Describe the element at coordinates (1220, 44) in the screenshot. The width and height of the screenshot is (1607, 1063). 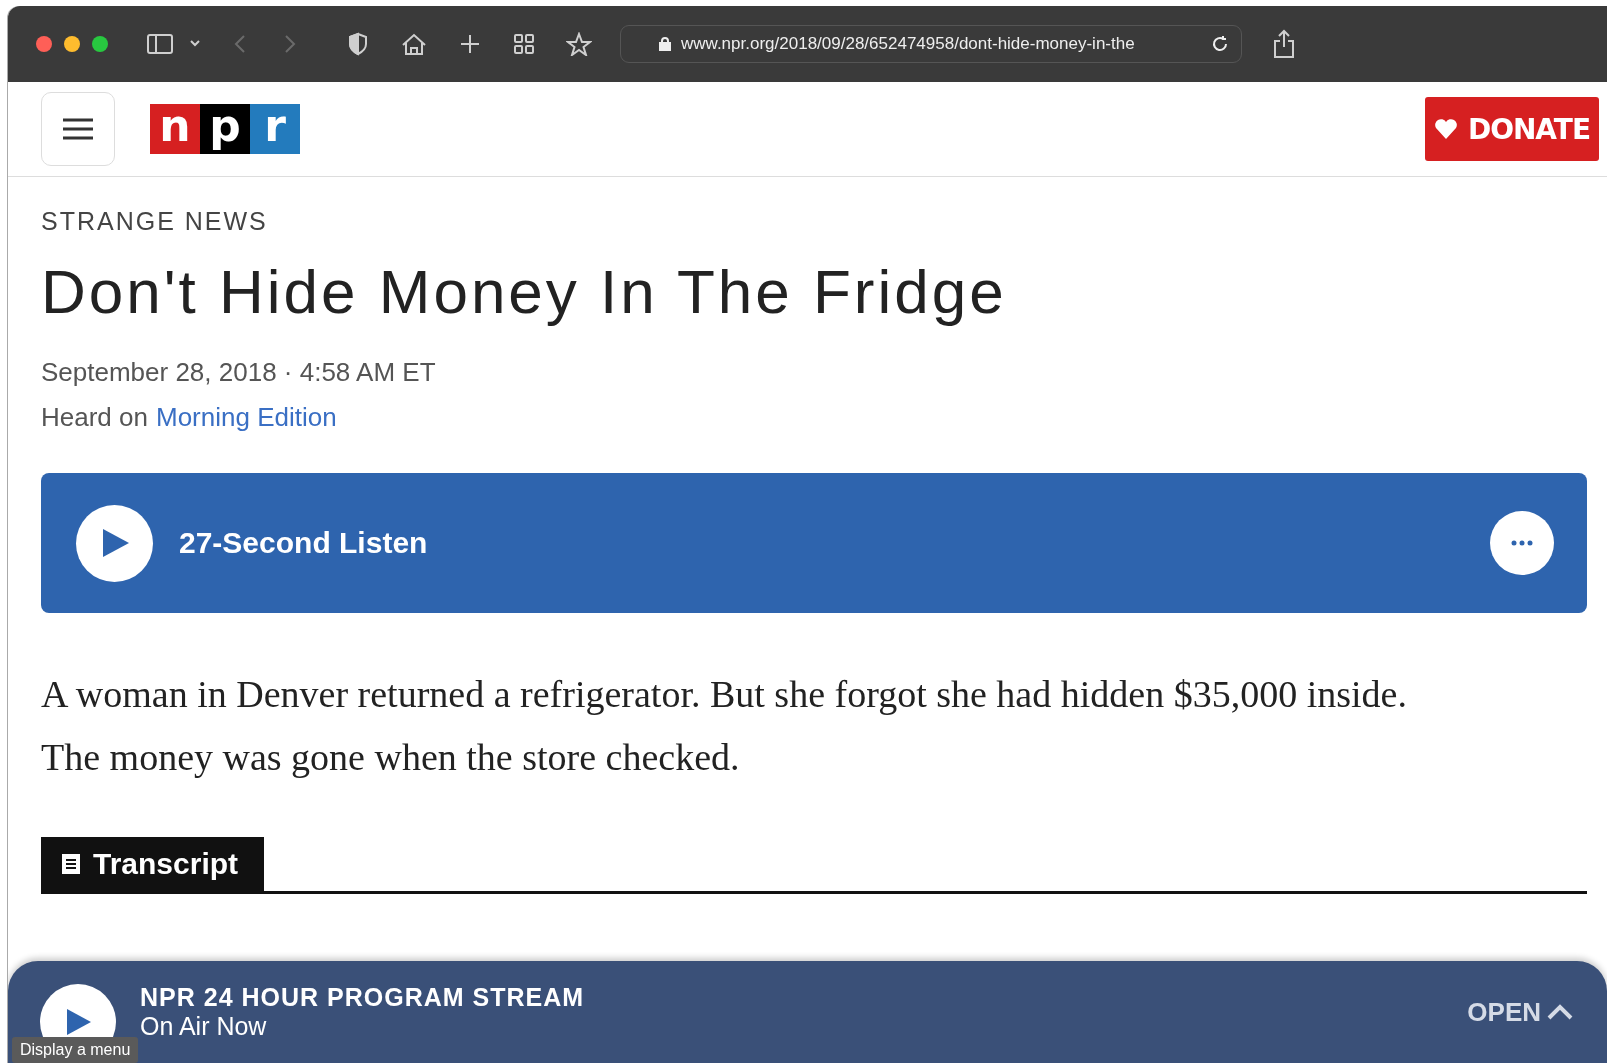
I see `reload-icon` at that location.